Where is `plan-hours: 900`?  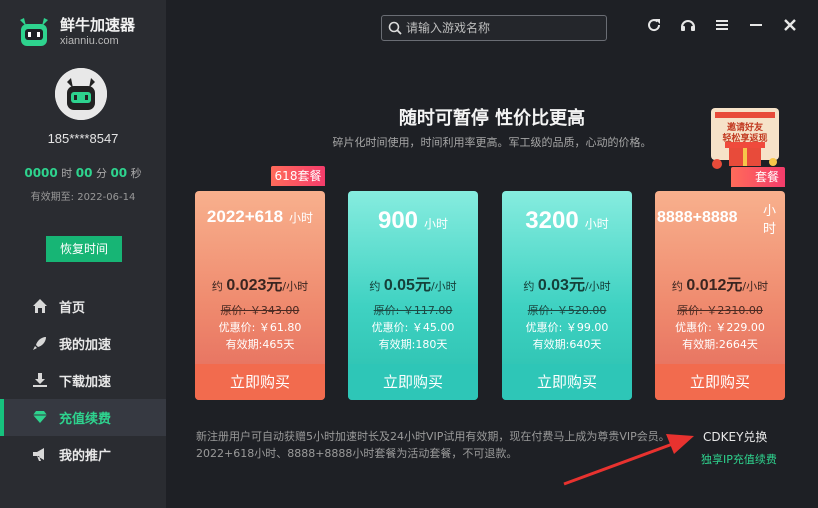 plan-hours: 900 is located at coordinates (398, 220).